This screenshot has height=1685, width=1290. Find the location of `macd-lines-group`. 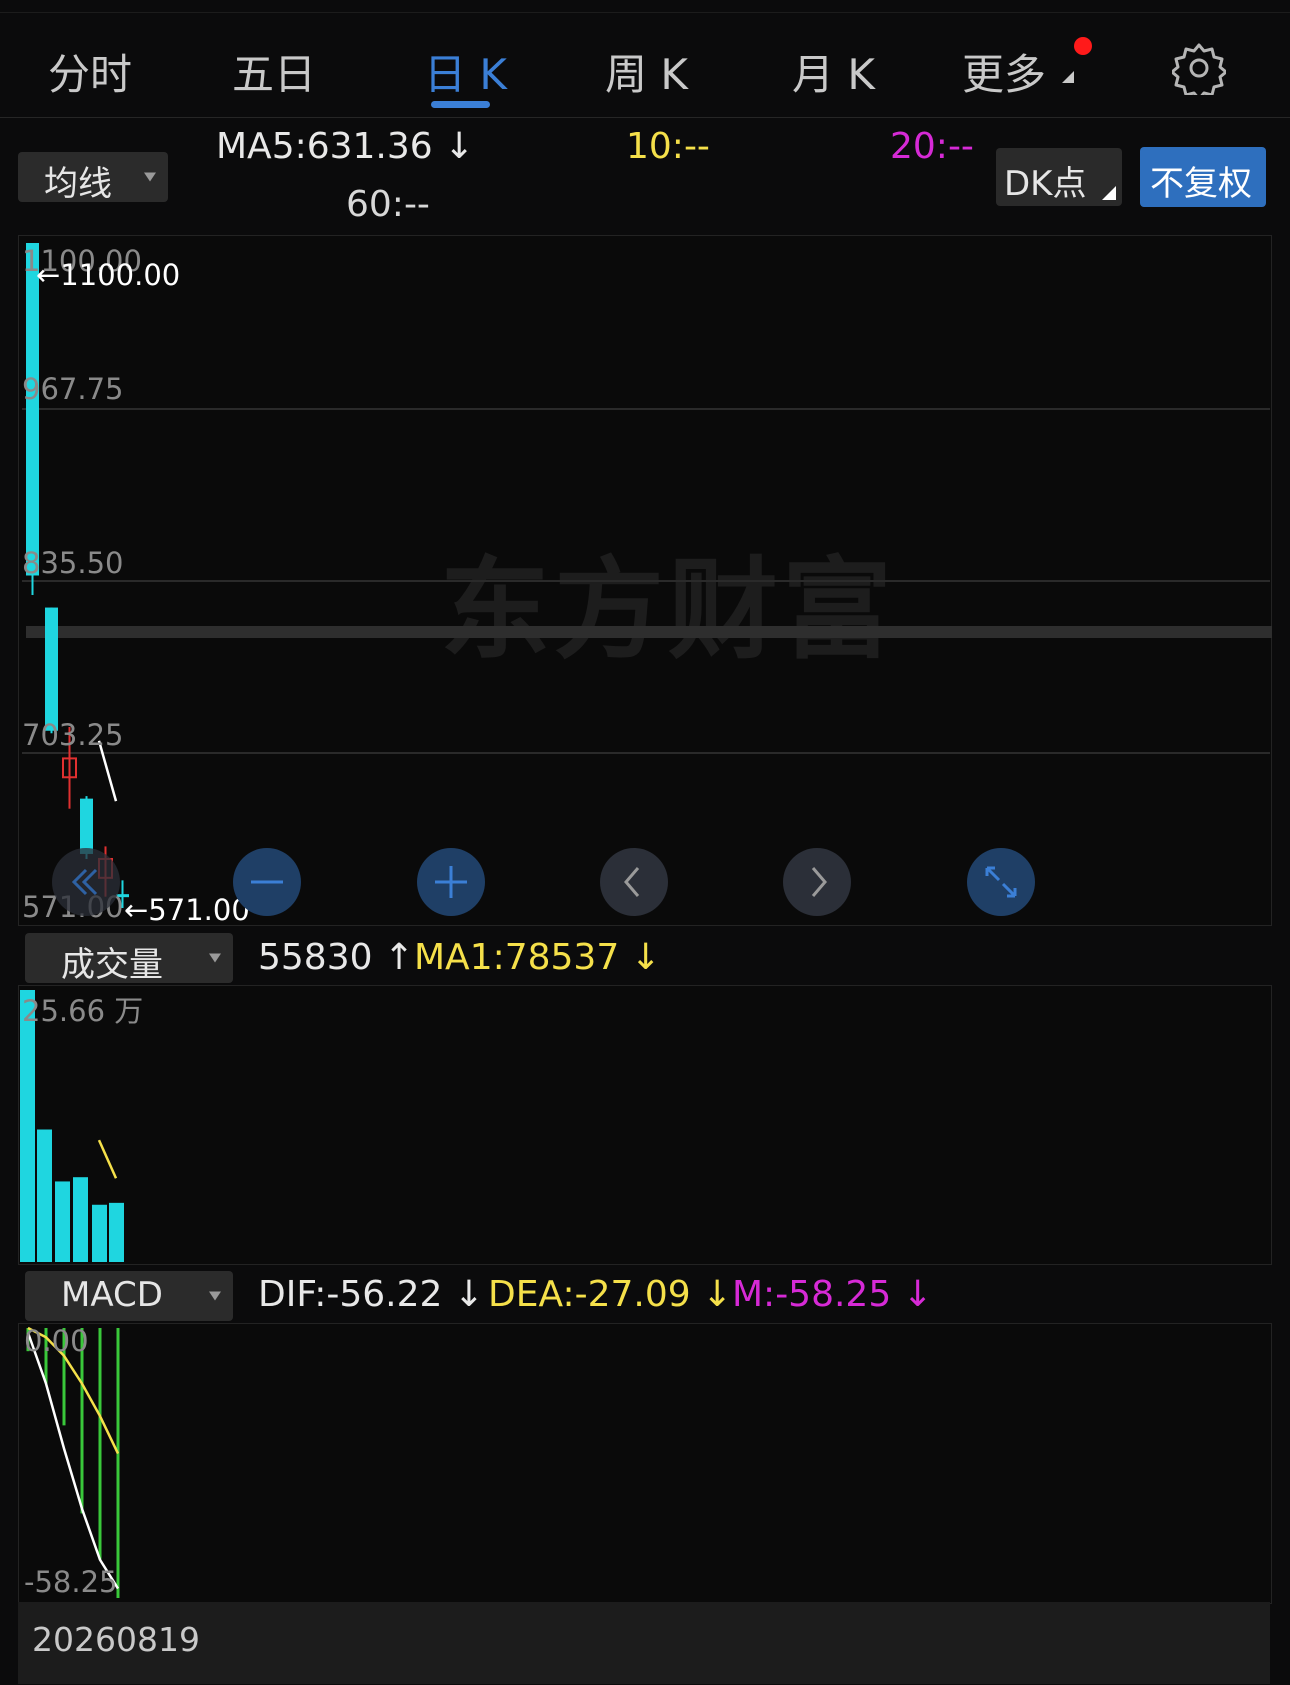

macd-lines-group is located at coordinates (73, 1458).